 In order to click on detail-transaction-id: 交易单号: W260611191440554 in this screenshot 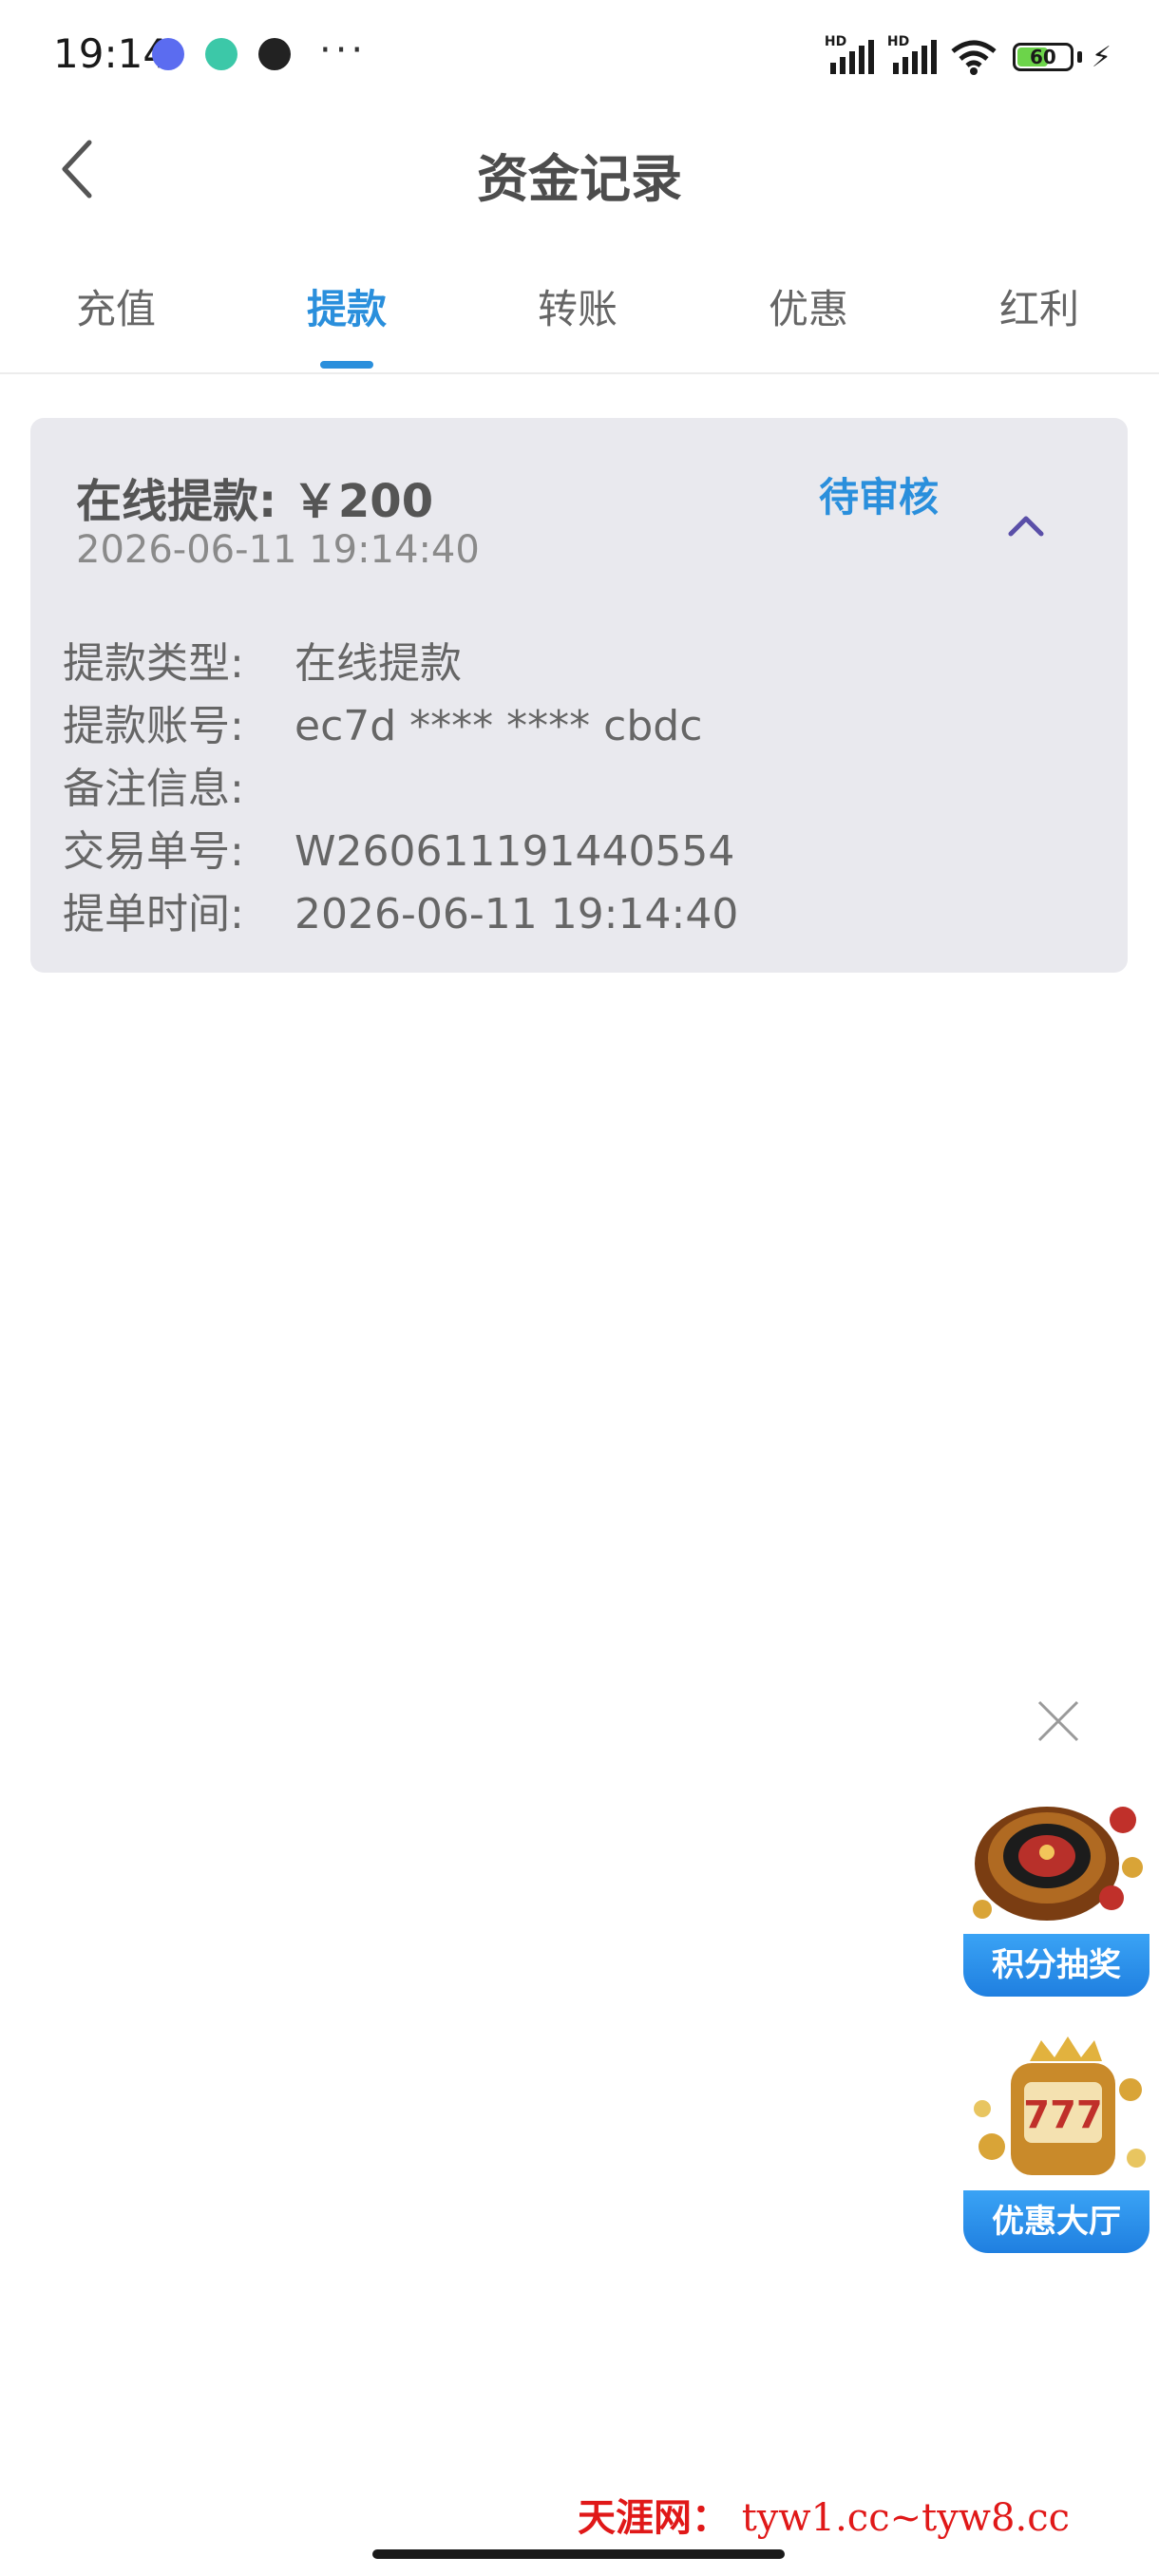, I will do `click(398, 847)`.